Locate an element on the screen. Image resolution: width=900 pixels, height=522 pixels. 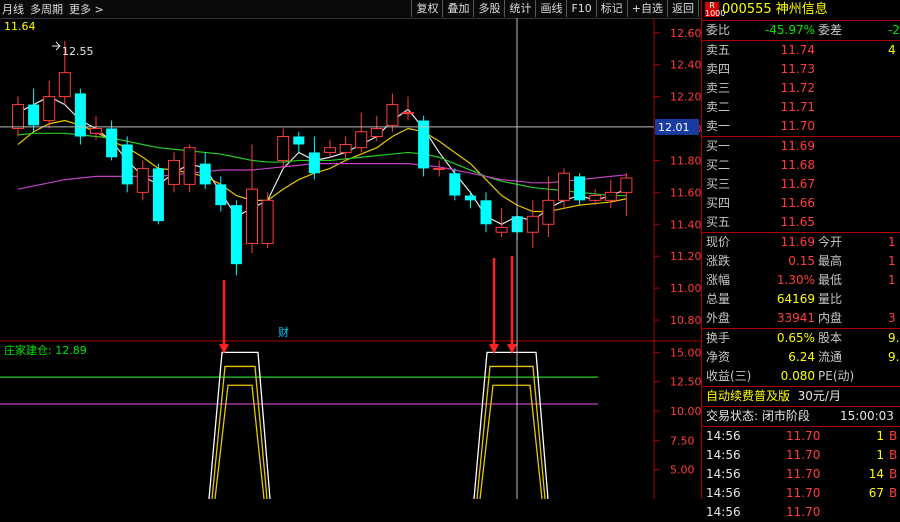
promo-banner: 自动续费普及版 30元/月 is located at coordinates (801, 396).